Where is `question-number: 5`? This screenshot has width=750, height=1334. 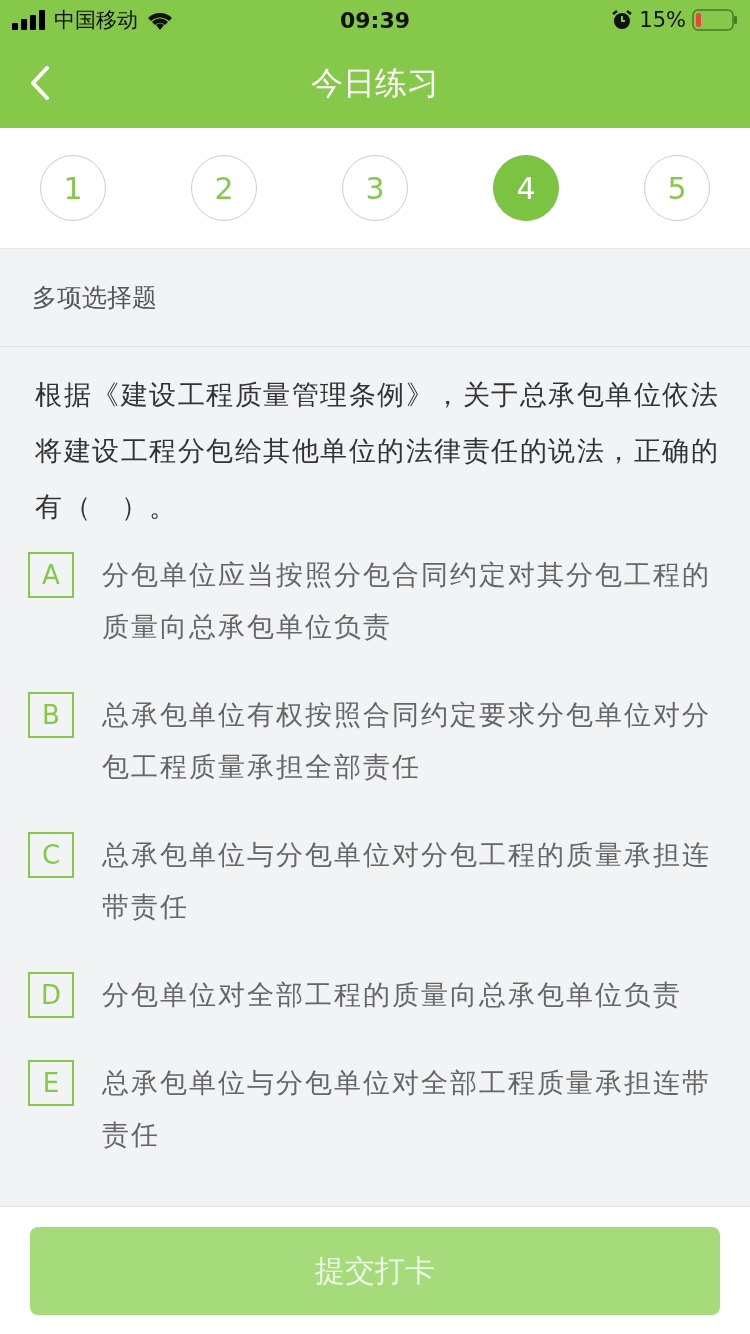 question-number: 5 is located at coordinates (677, 188).